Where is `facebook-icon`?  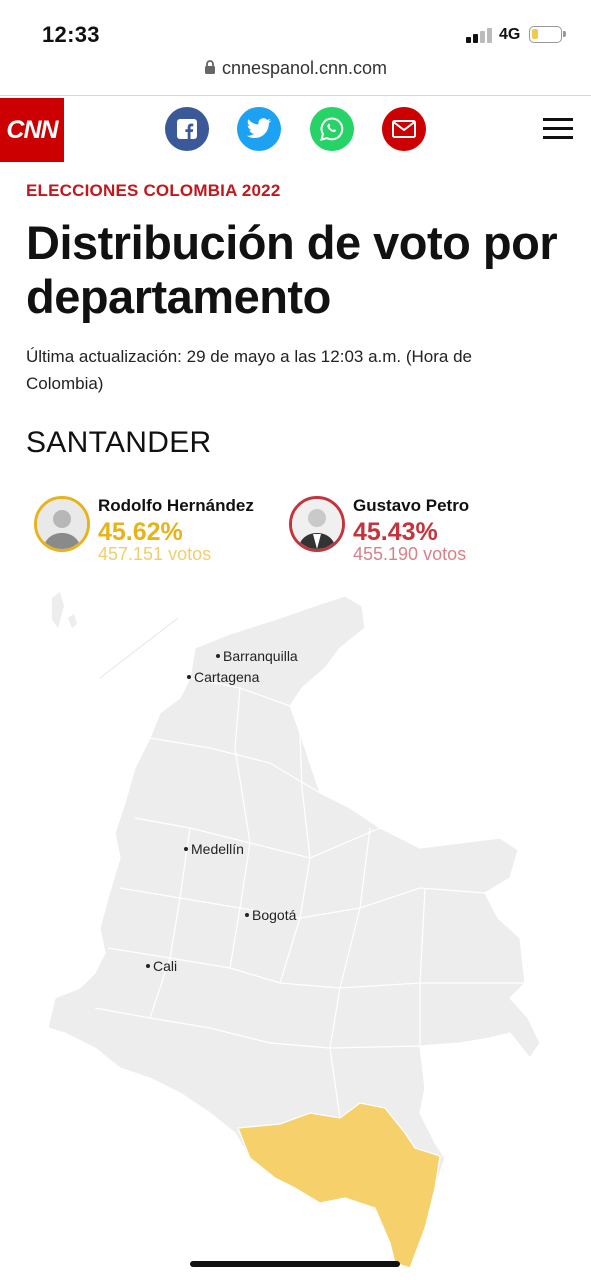
facebook-icon is located at coordinates (187, 129).